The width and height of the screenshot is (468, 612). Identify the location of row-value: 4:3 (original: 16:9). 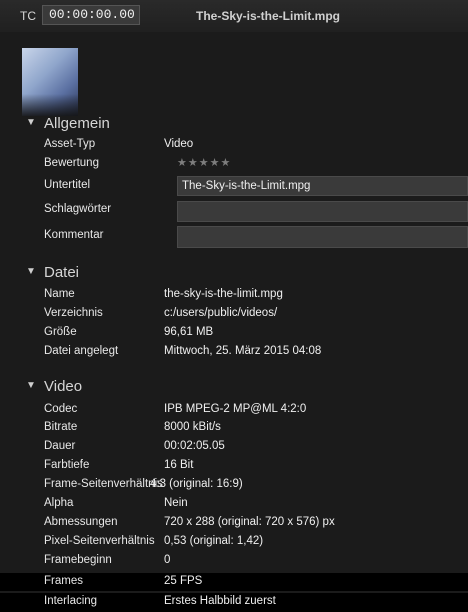
(196, 484).